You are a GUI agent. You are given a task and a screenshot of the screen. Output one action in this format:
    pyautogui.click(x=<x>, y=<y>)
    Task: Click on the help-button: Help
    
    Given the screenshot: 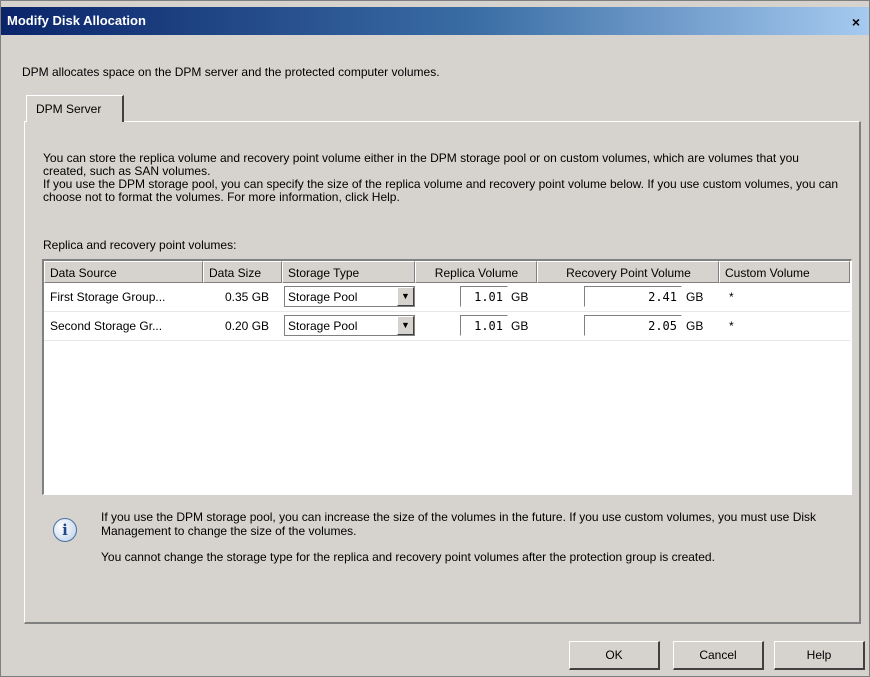 What is the action you would take?
    pyautogui.click(x=819, y=655)
    